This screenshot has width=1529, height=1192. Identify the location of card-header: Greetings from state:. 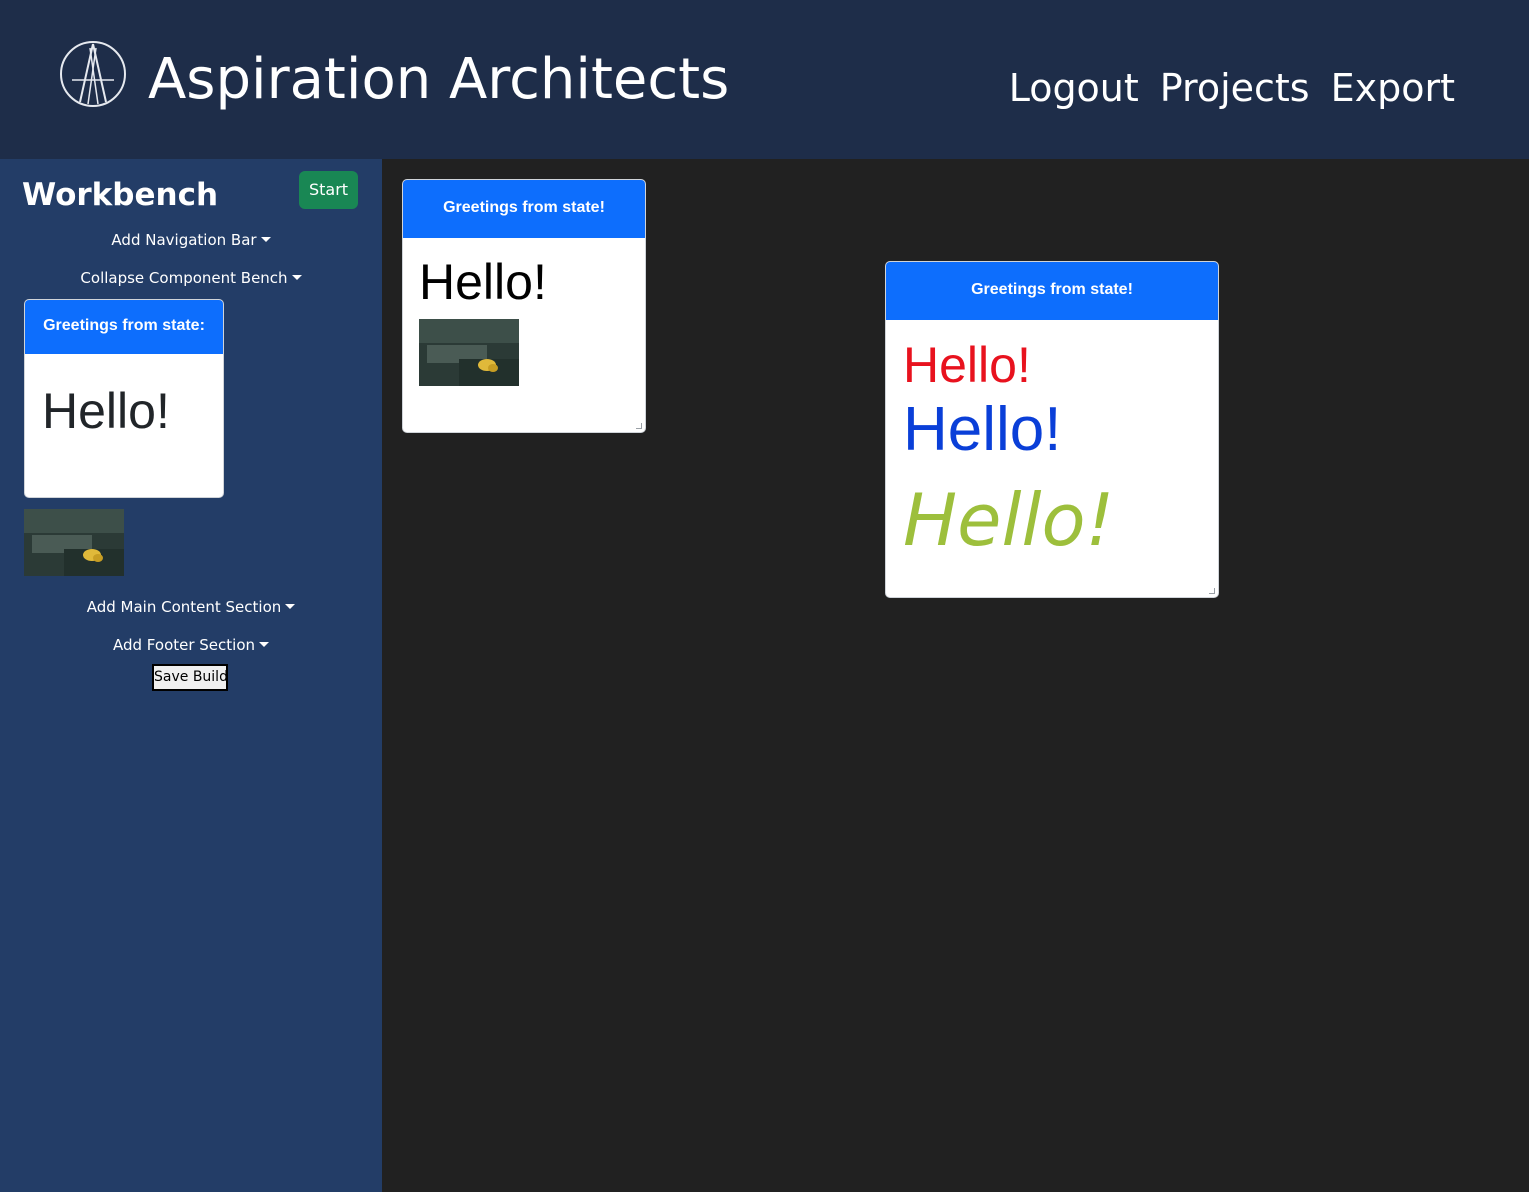
(124, 327).